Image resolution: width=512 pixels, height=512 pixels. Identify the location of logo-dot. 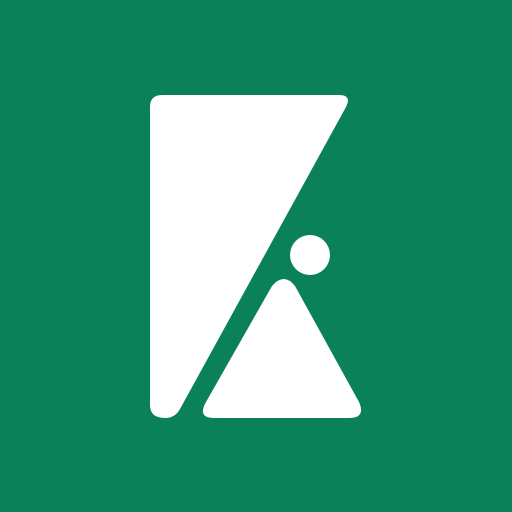
(310, 255).